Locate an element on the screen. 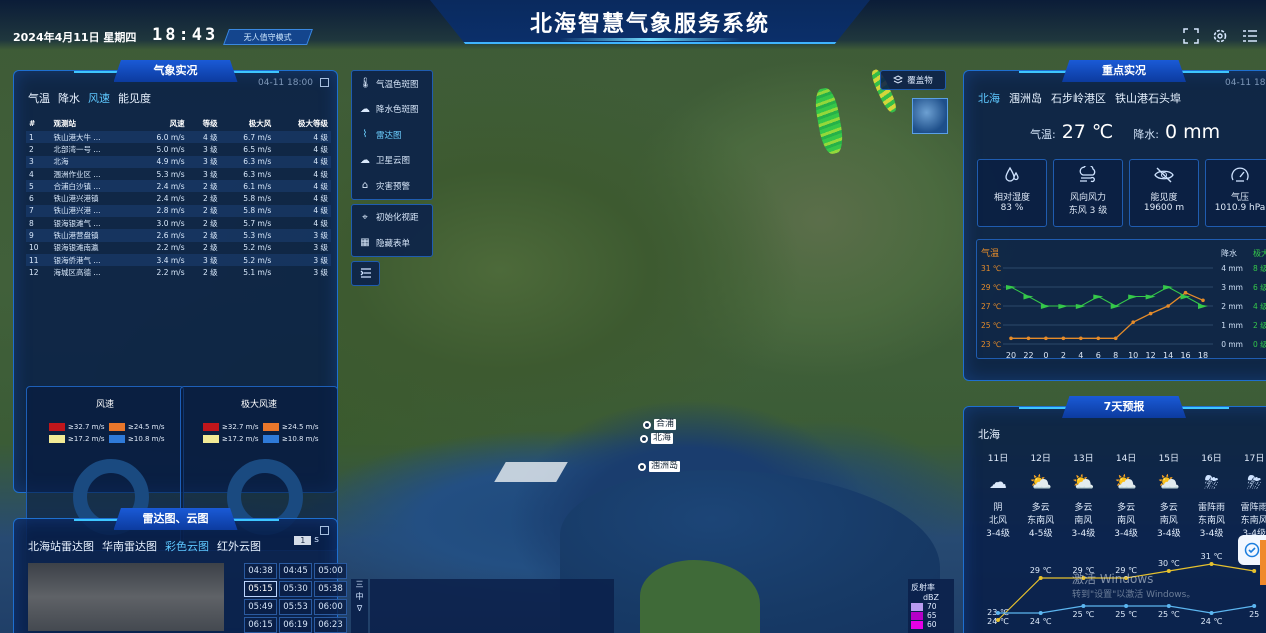  mini-control: 三 is located at coordinates (359, 585).